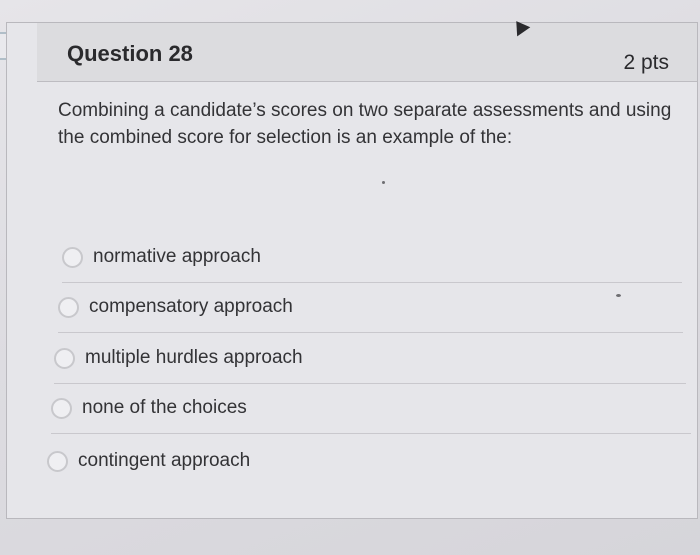  Describe the element at coordinates (369, 461) in the screenshot. I see `answer-option-contingent: contingent approach` at that location.